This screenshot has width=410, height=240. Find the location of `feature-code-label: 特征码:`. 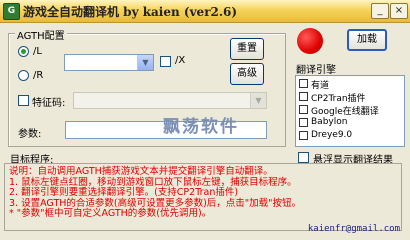

feature-code-label: 特征码: is located at coordinates (49, 103).